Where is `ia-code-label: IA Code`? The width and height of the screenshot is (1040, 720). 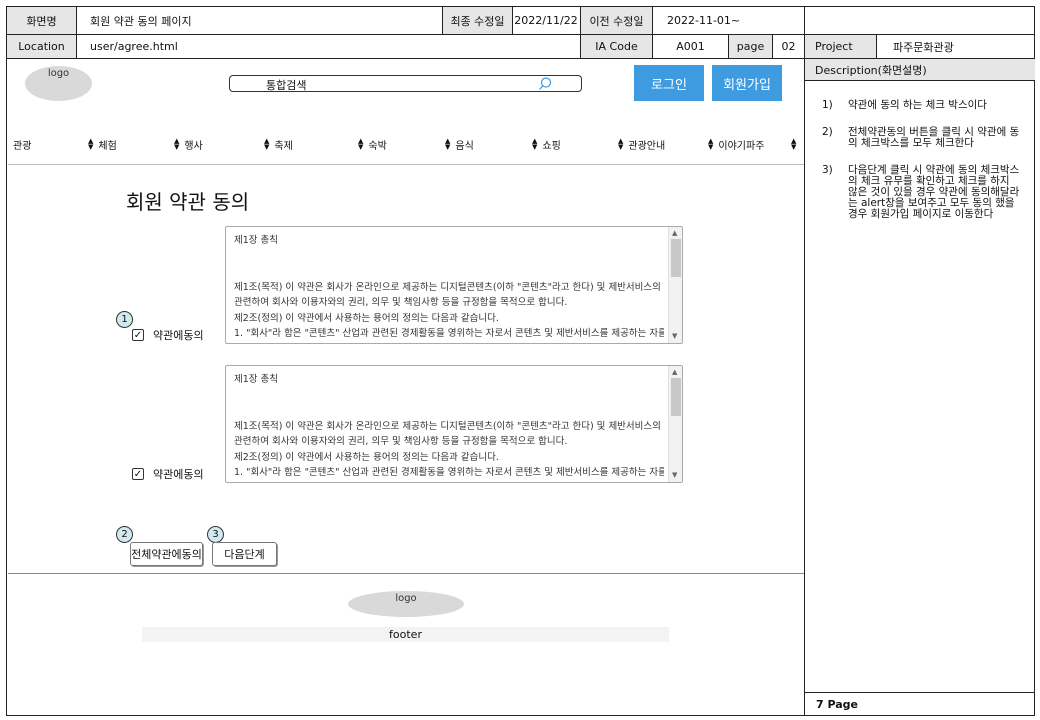 ia-code-label: IA Code is located at coordinates (616, 46).